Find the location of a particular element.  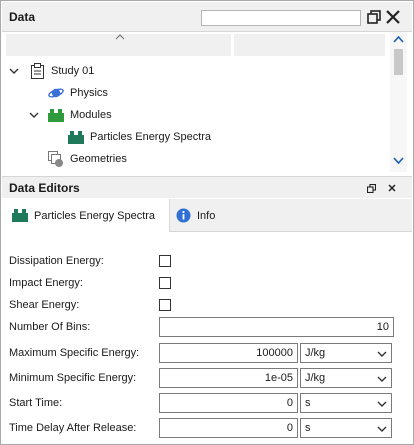

tree-item-geometries: Geometries is located at coordinates (87, 159).